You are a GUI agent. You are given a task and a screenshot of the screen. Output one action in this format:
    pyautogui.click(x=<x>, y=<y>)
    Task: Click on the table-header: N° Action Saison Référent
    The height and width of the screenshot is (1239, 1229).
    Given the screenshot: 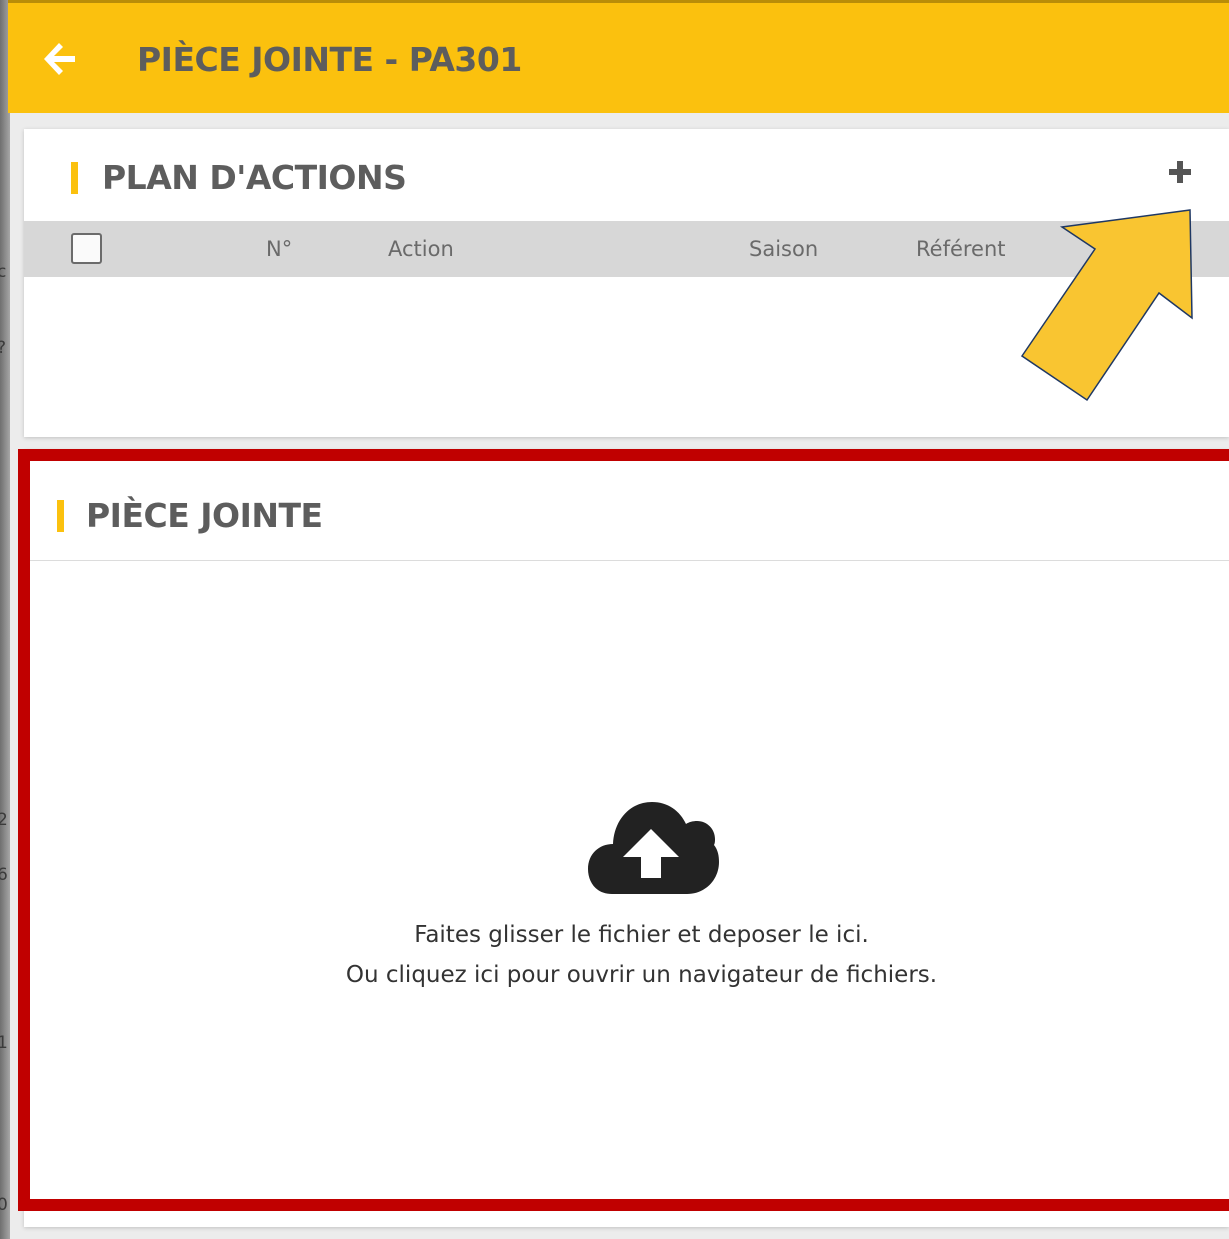 What is the action you would take?
    pyautogui.click(x=626, y=249)
    